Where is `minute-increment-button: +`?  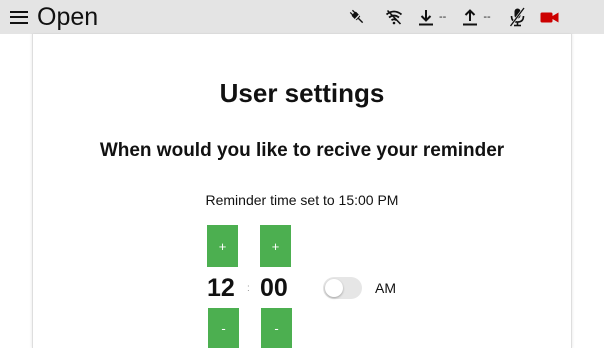
minute-increment-button: + is located at coordinates (275, 246).